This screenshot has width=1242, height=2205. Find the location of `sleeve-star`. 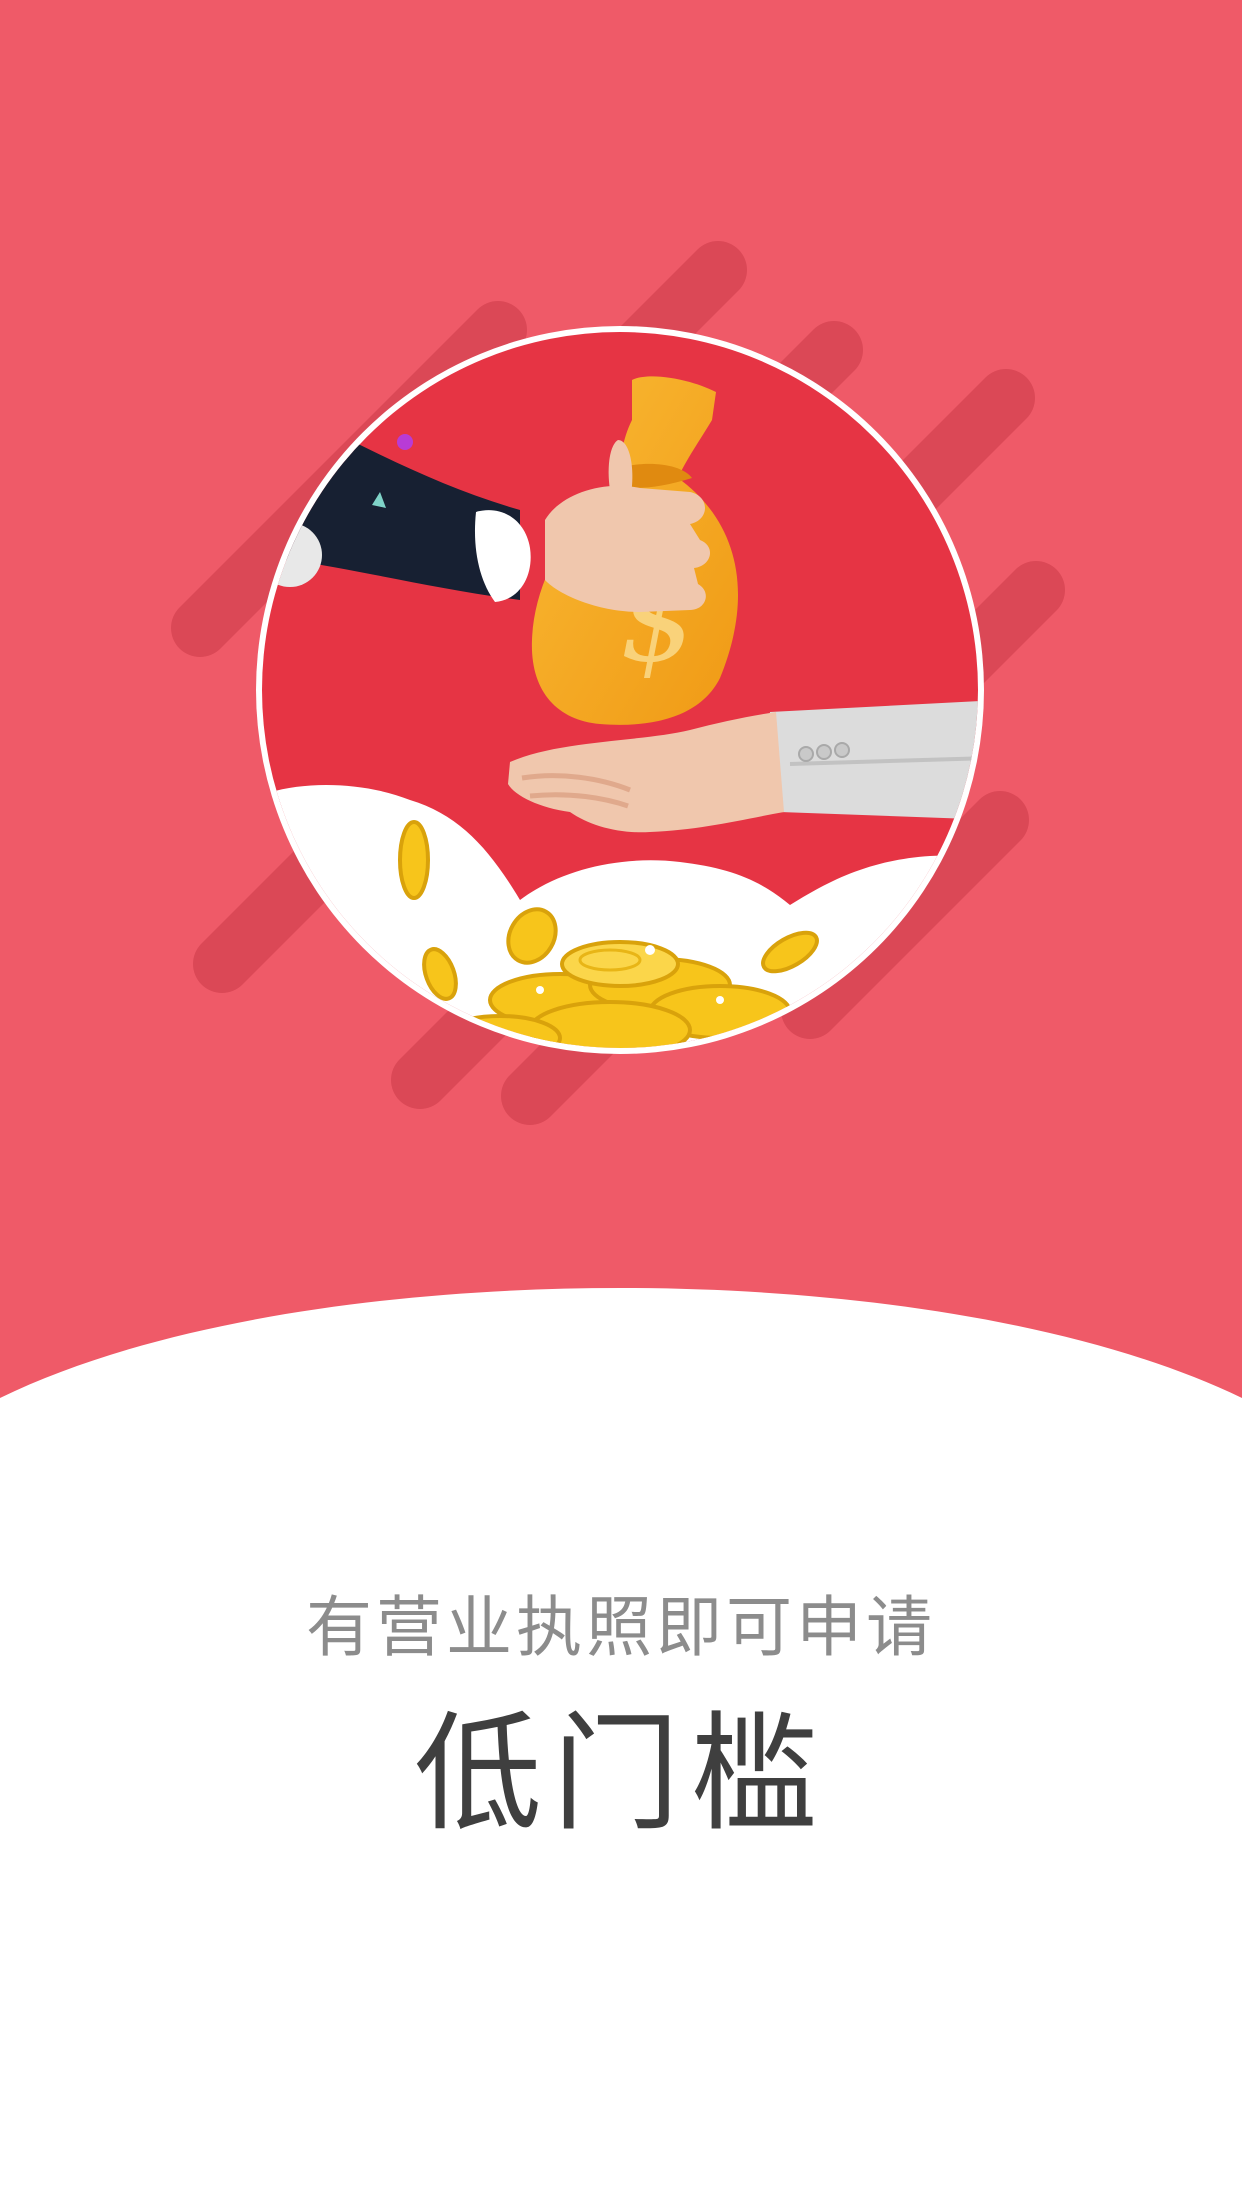

sleeve-star is located at coordinates (405, 442).